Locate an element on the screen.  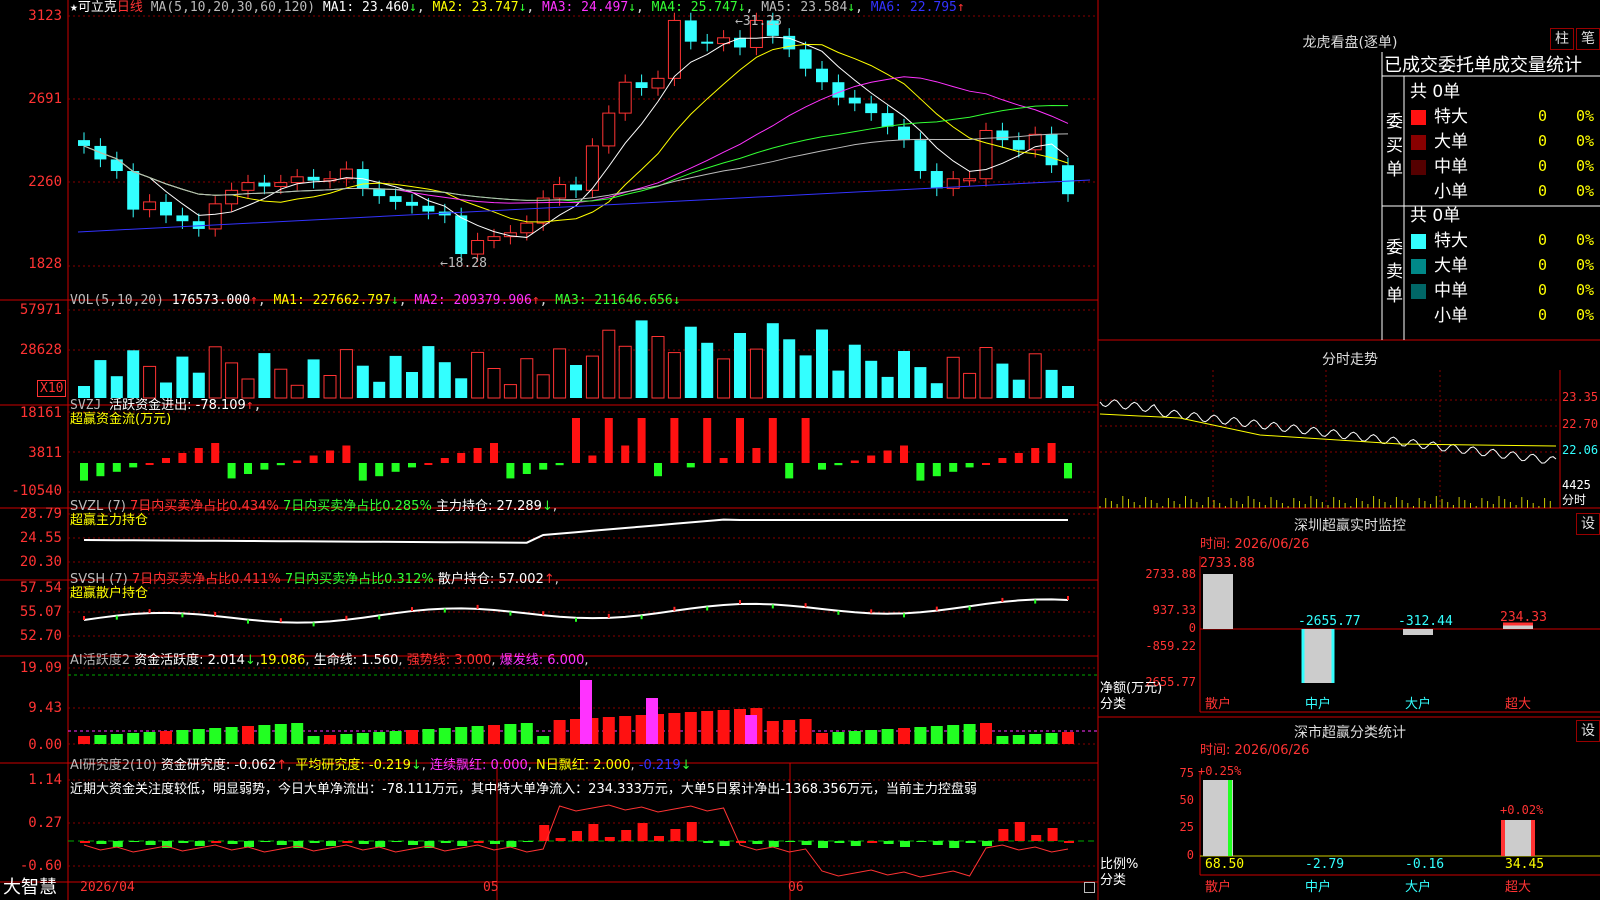
mon-ytick-2: 937.33 is located at coordinates (1174, 610).